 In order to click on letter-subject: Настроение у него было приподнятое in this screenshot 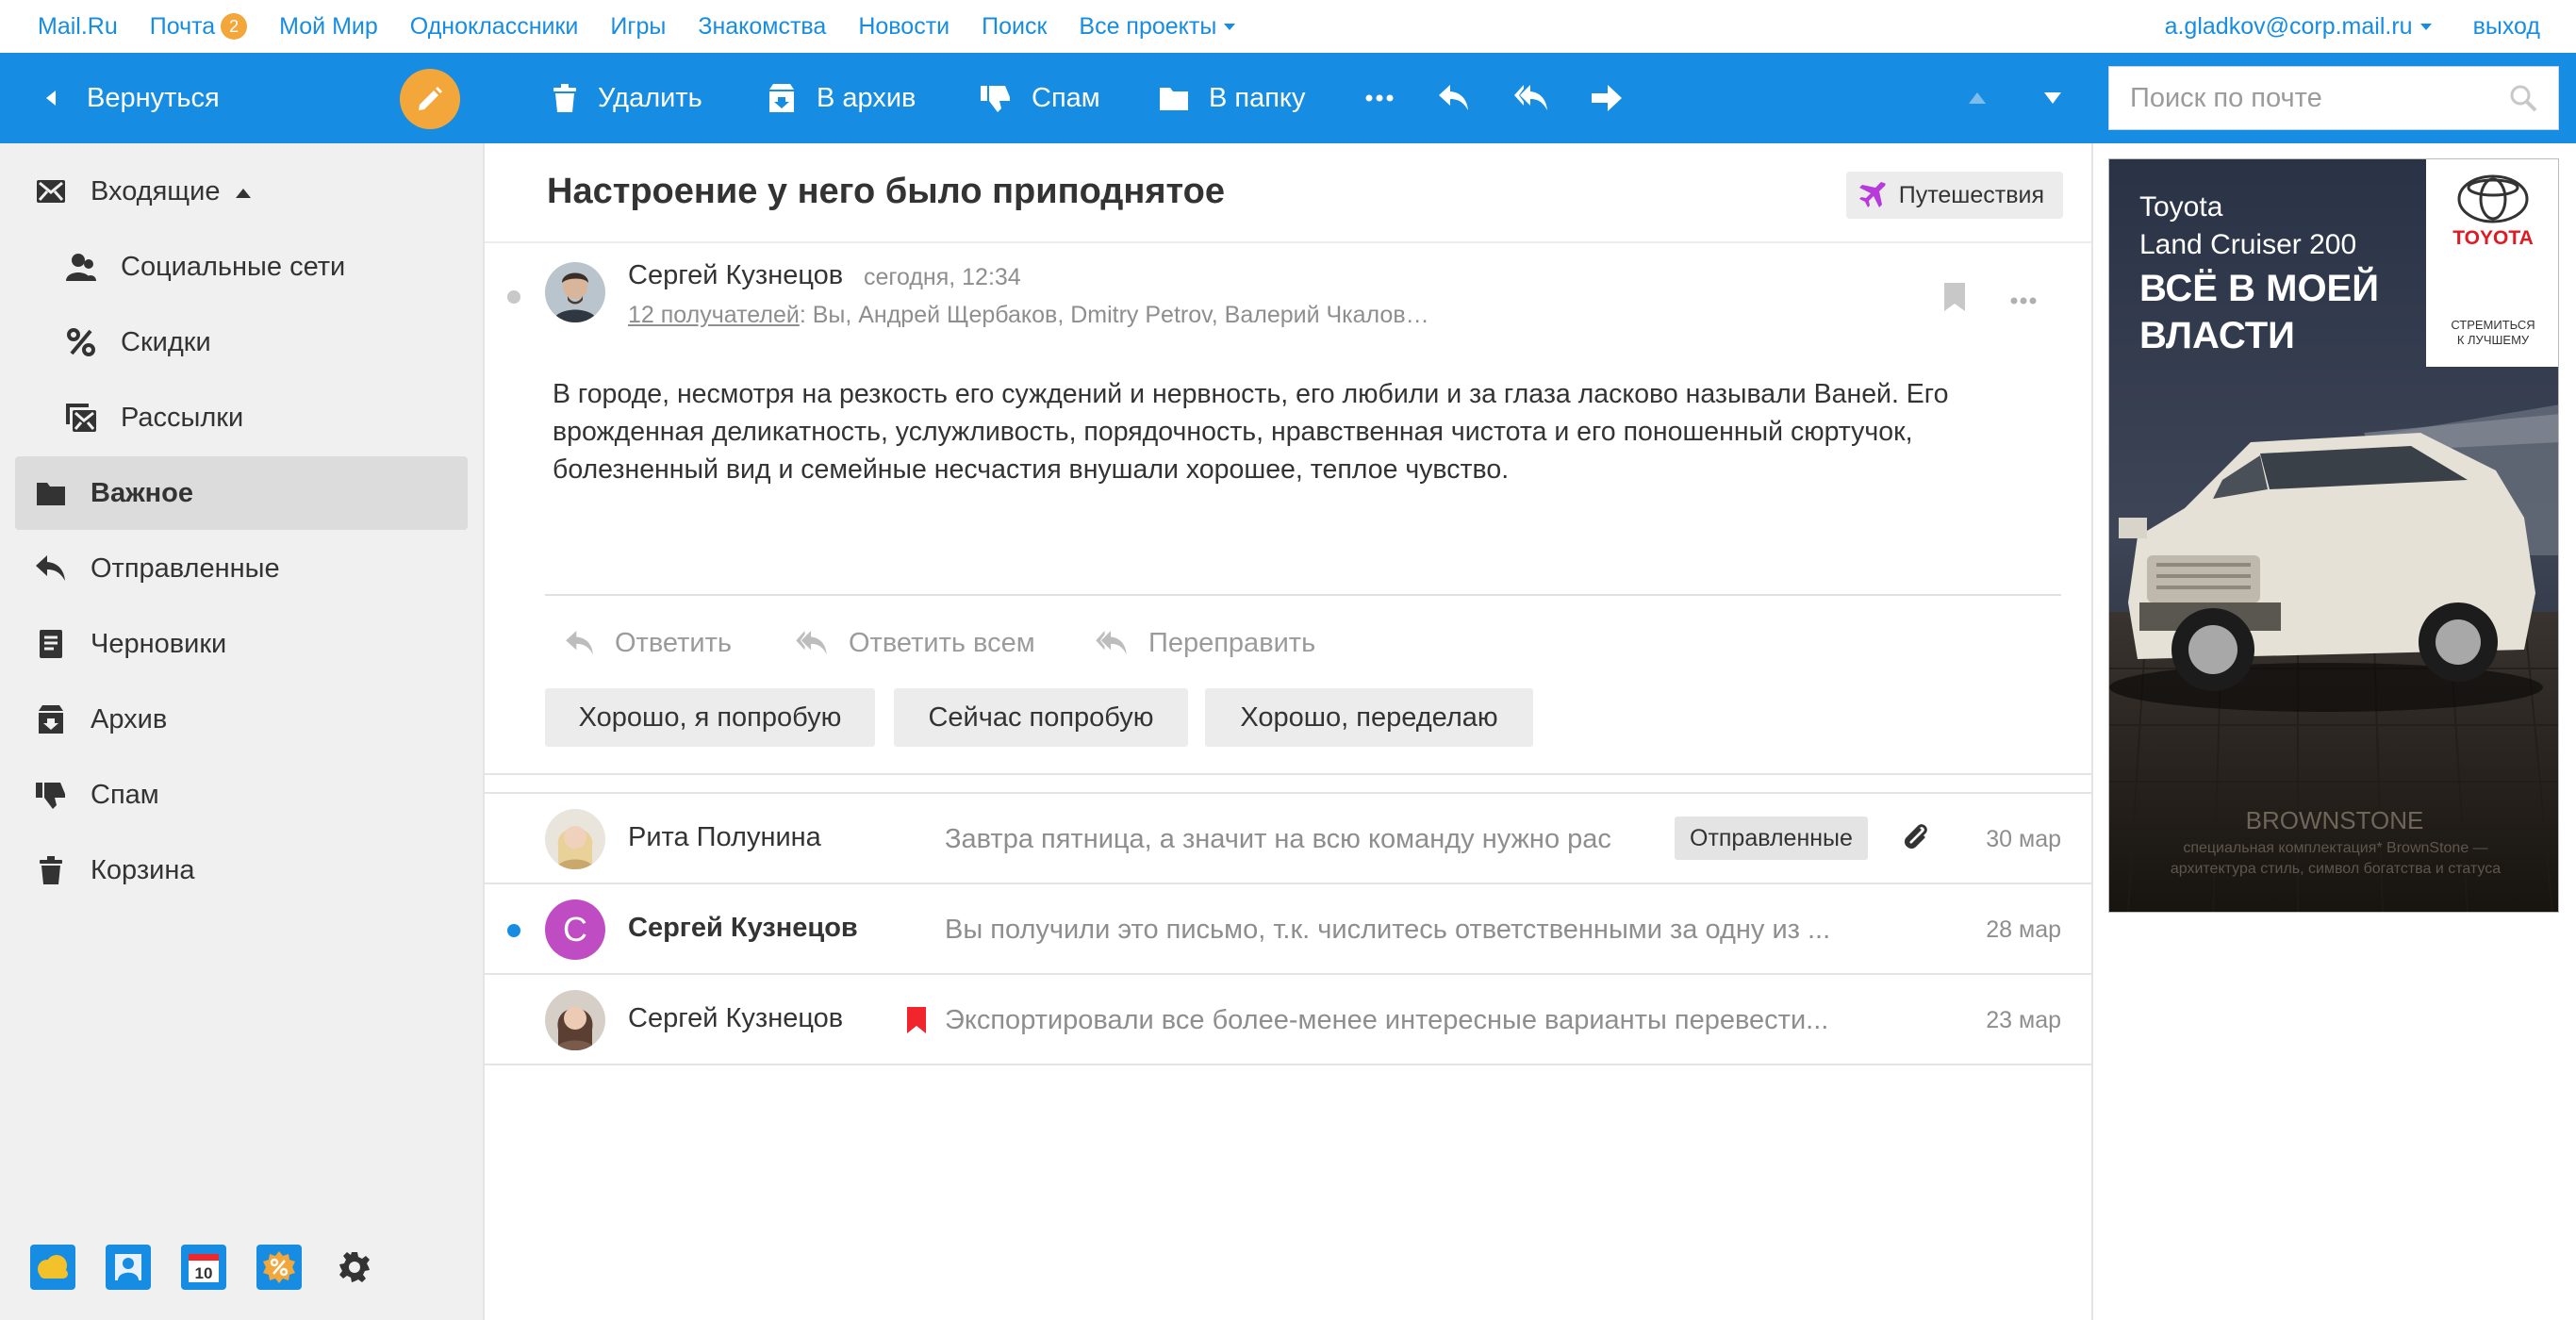, I will do `click(886, 191)`.